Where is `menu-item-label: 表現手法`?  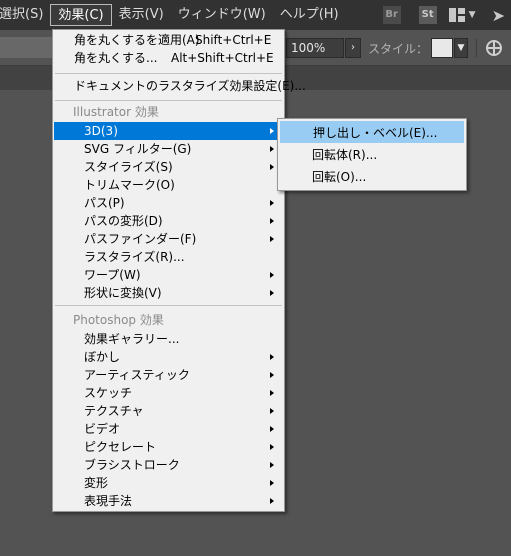 menu-item-label: 表現手法 is located at coordinates (108, 501).